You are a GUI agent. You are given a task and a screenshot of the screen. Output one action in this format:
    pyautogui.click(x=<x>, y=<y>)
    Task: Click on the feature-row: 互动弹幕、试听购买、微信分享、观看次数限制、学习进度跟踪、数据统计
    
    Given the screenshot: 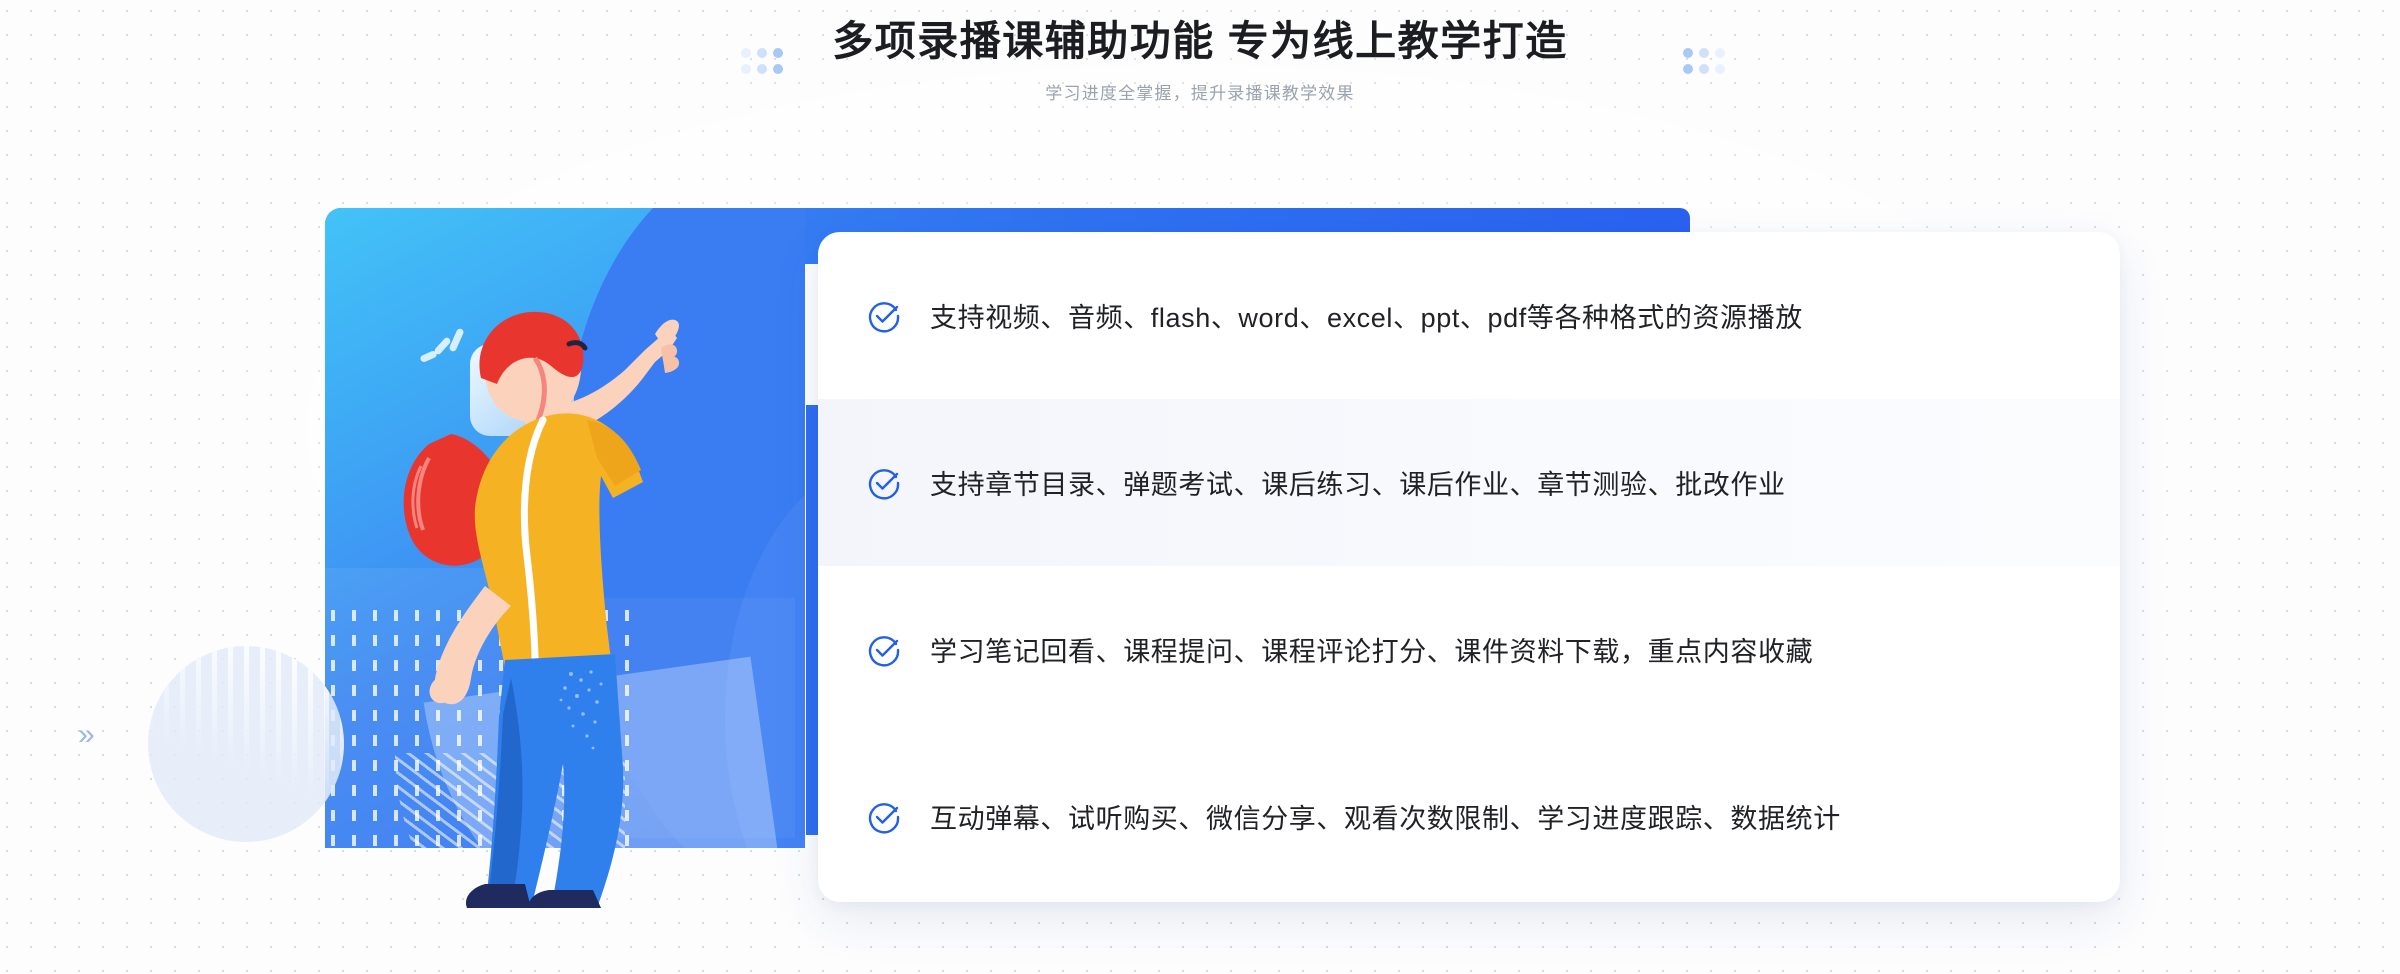 What is the action you would take?
    pyautogui.click(x=1469, y=816)
    